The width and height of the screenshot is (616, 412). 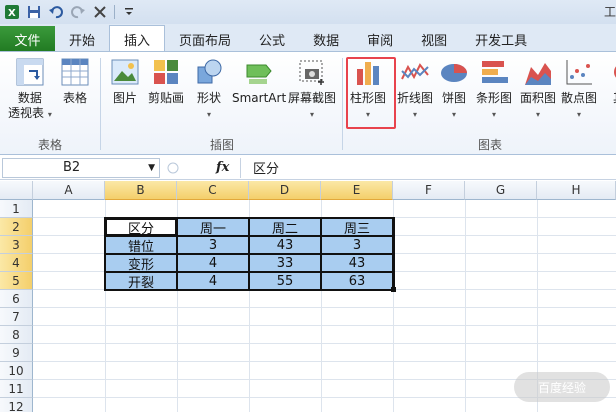 What do you see at coordinates (129, 12) in the screenshot?
I see `qat-dropdown-icon` at bounding box center [129, 12].